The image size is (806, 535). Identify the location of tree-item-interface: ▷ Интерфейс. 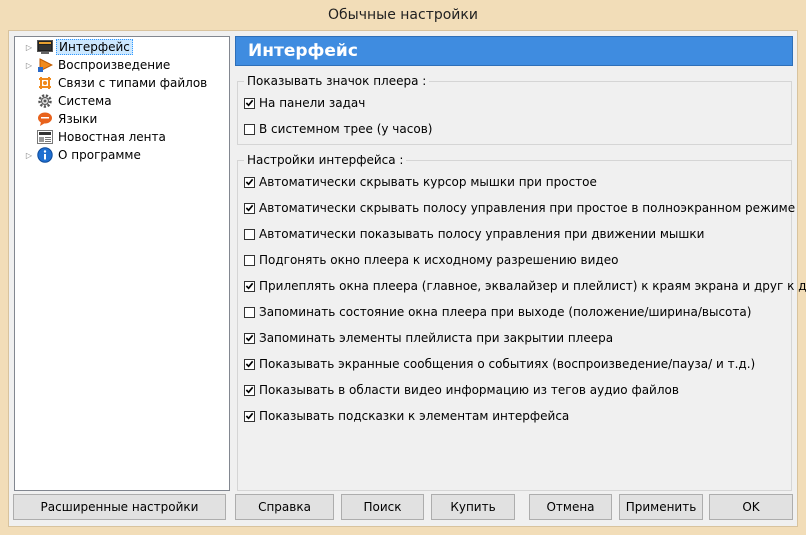
(74, 47).